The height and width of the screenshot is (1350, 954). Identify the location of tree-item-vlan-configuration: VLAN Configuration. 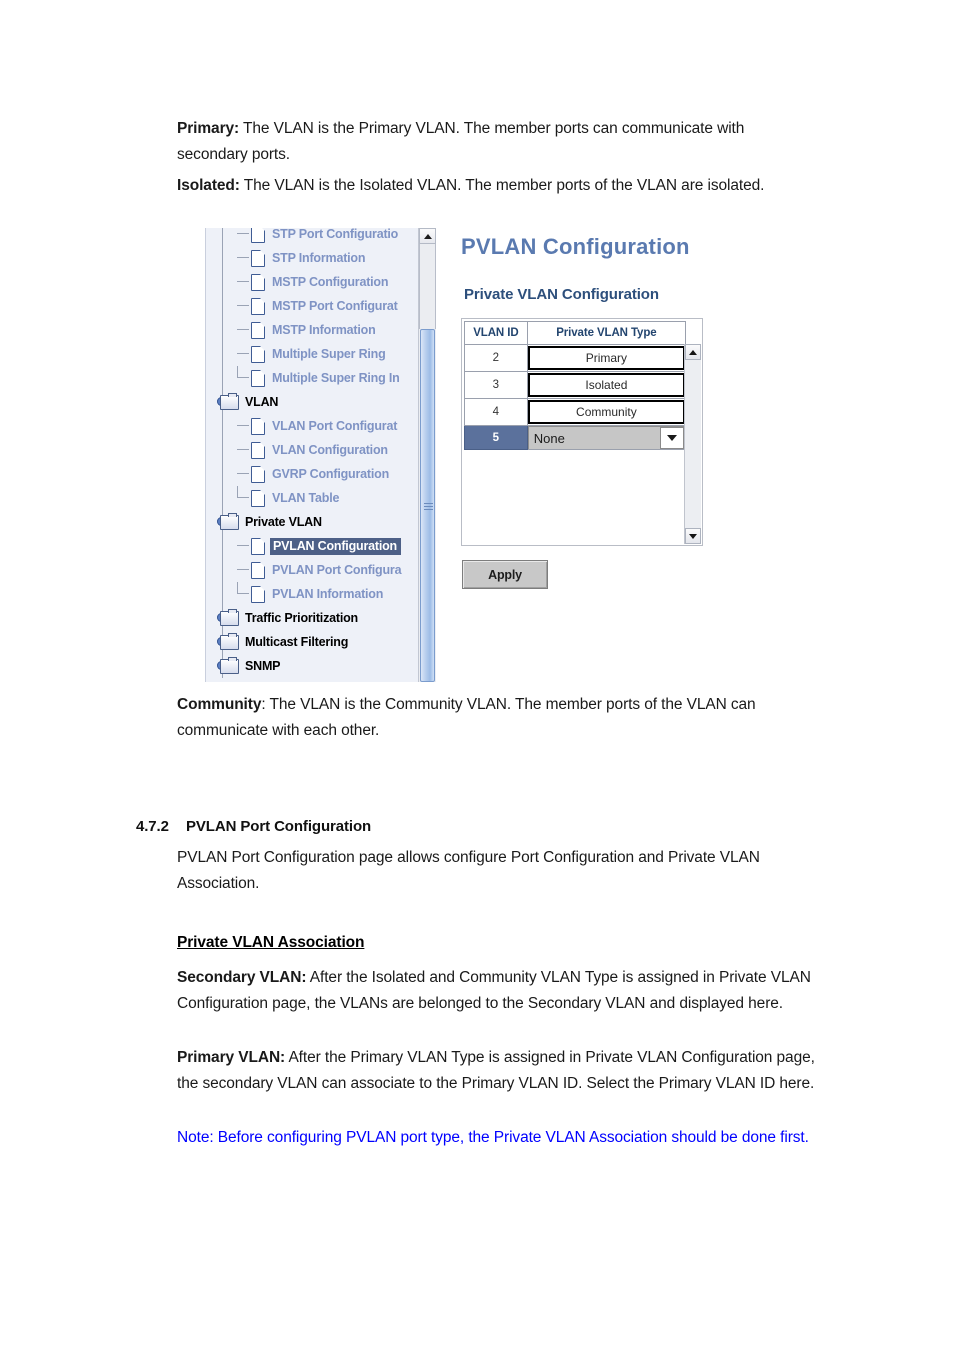
(321, 450).